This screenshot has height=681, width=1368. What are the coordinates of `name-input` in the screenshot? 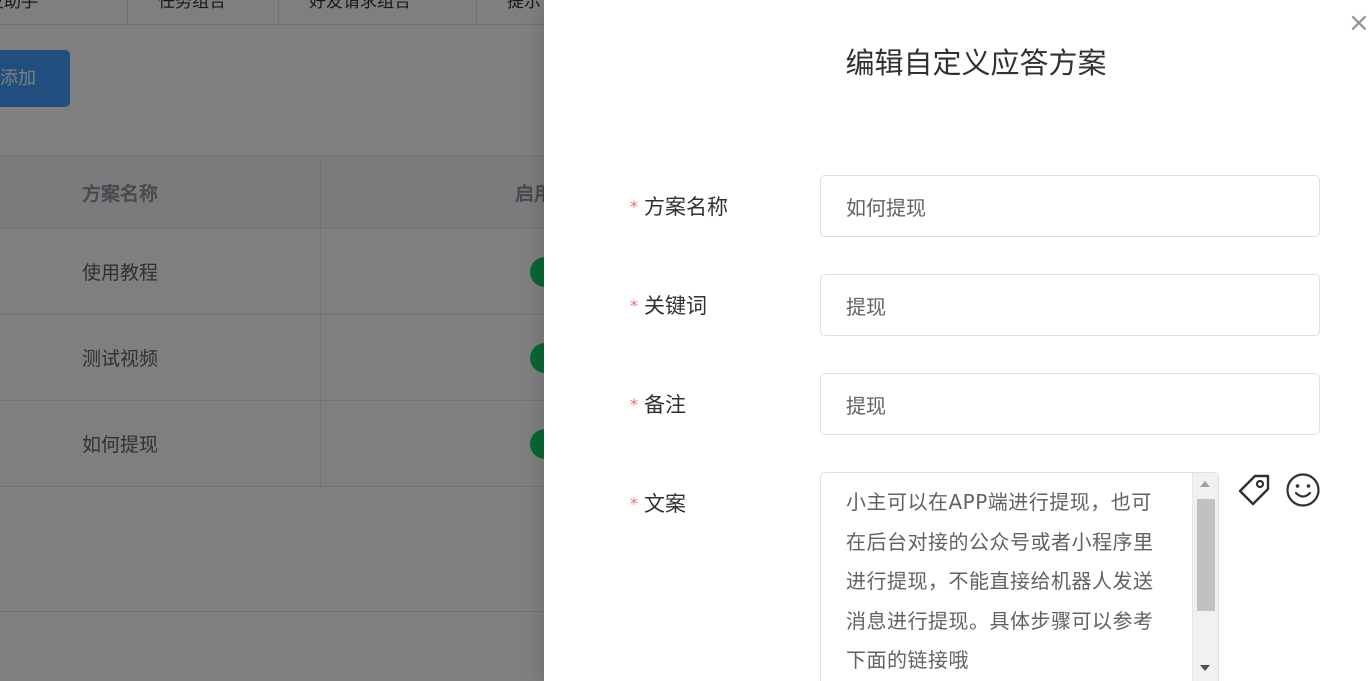 It's located at (1070, 206).